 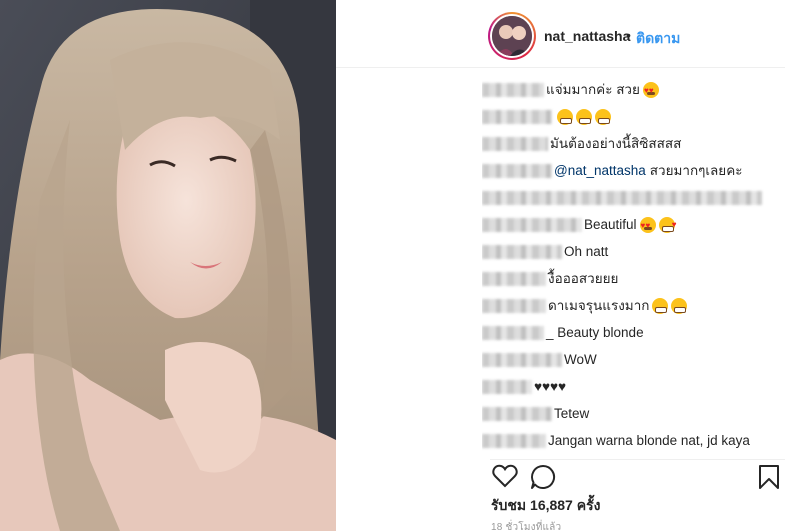 I want to click on kiss-emoji-icon, so click(x=667, y=225).